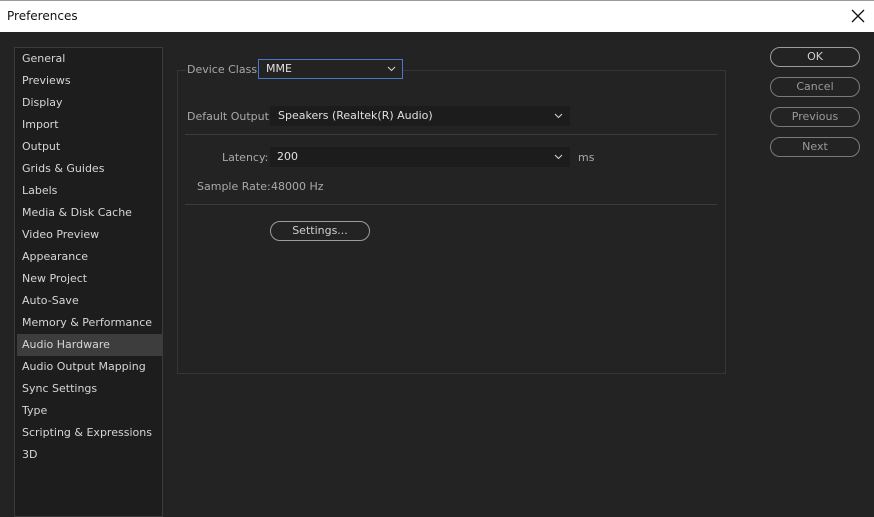 Image resolution: width=874 pixels, height=517 pixels. Describe the element at coordinates (89, 345) in the screenshot. I see `sidebar-item-audio-hardware: Audio Hardware` at that location.